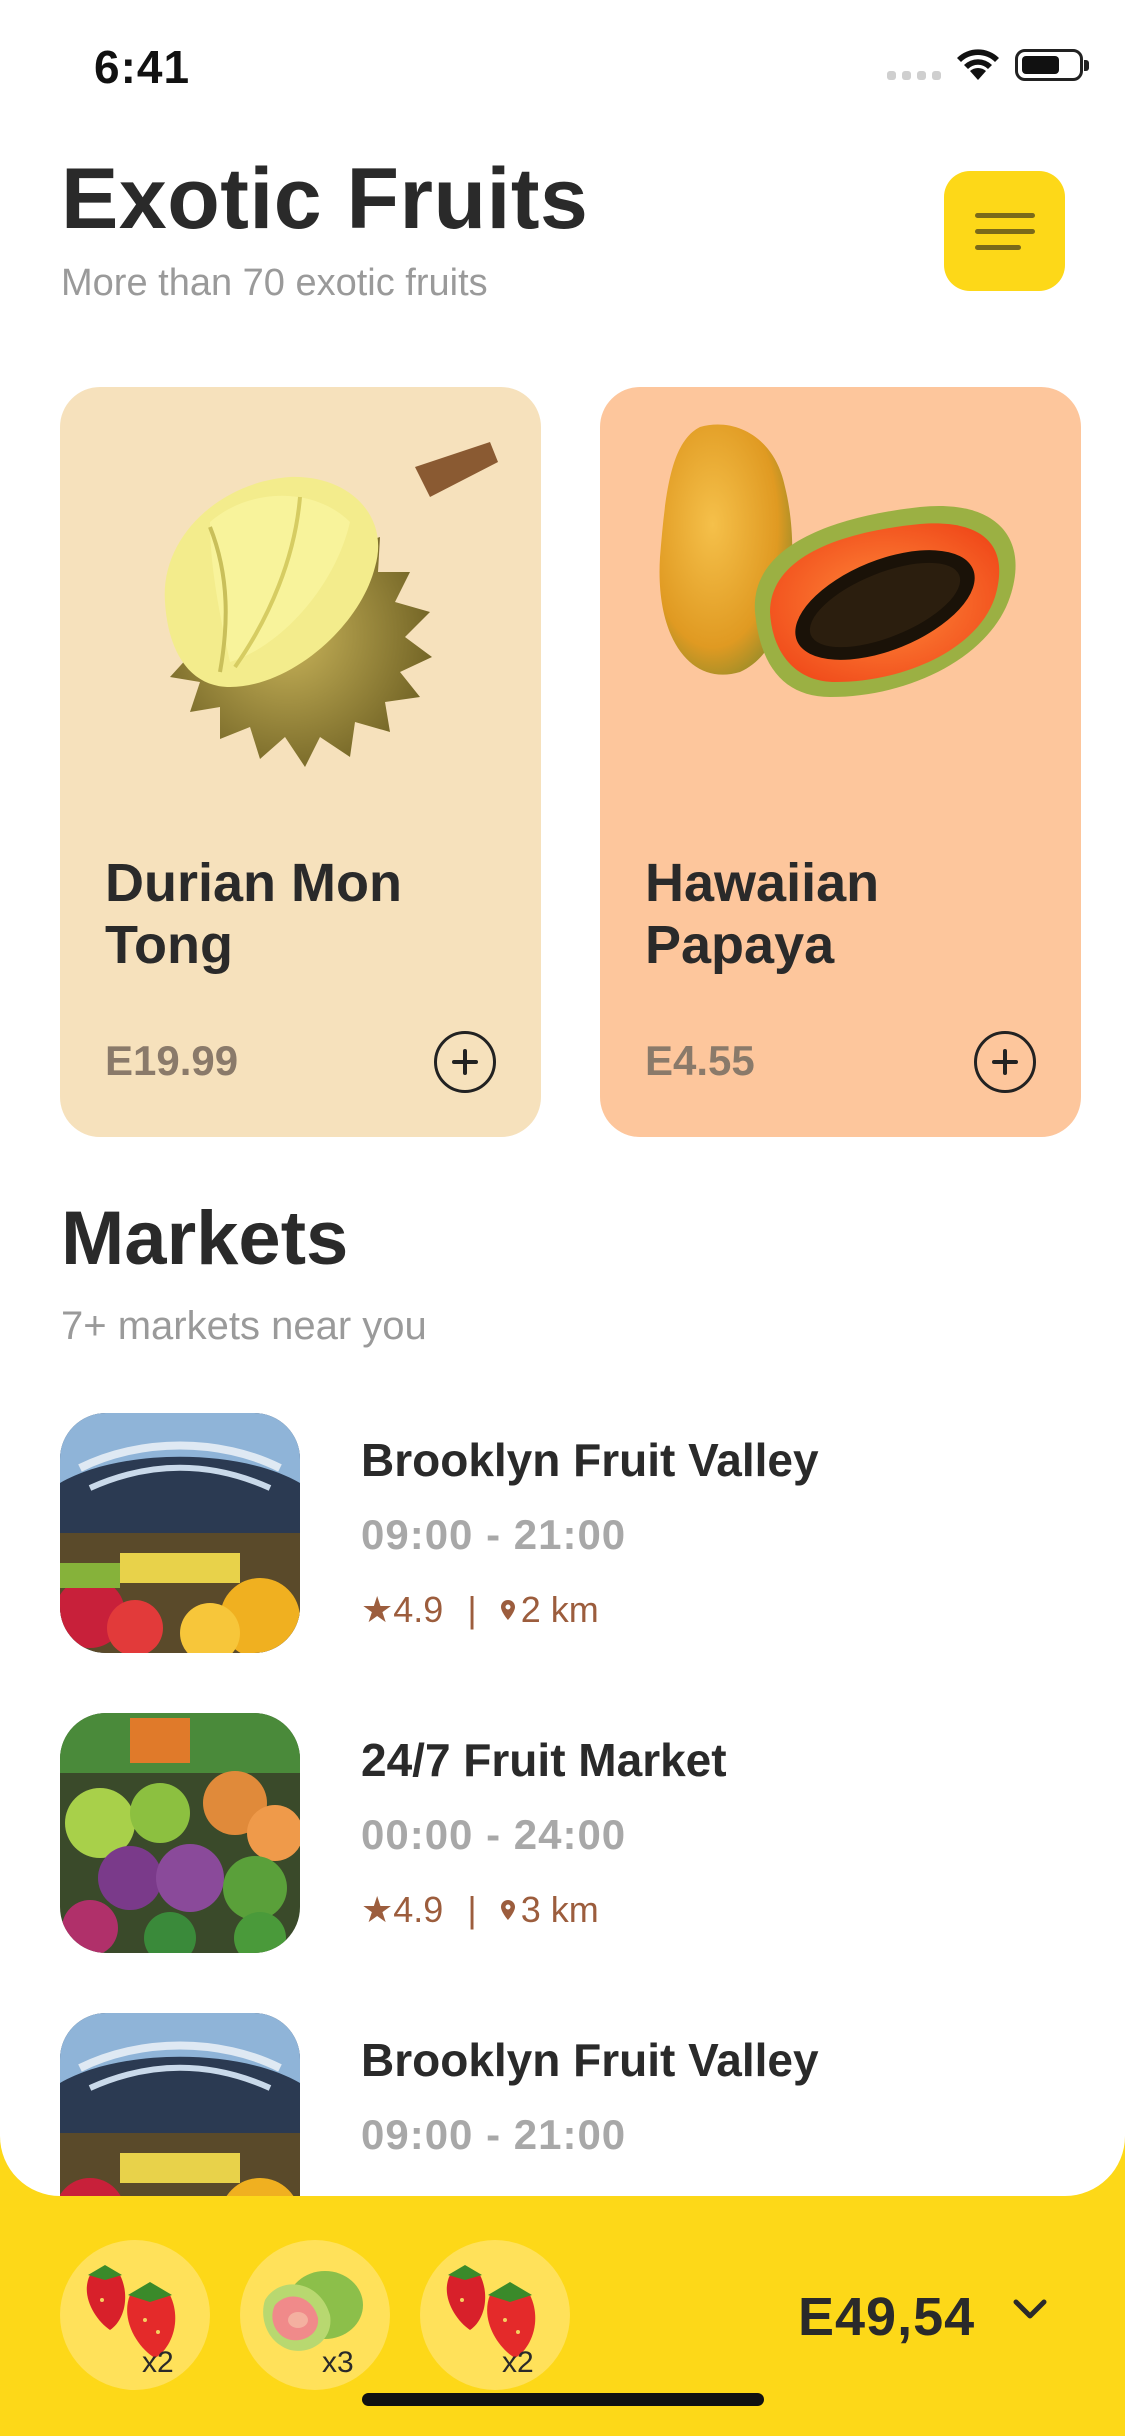 The height and width of the screenshot is (2436, 1125). What do you see at coordinates (142, 67) in the screenshot?
I see `status-time: 6:41` at bounding box center [142, 67].